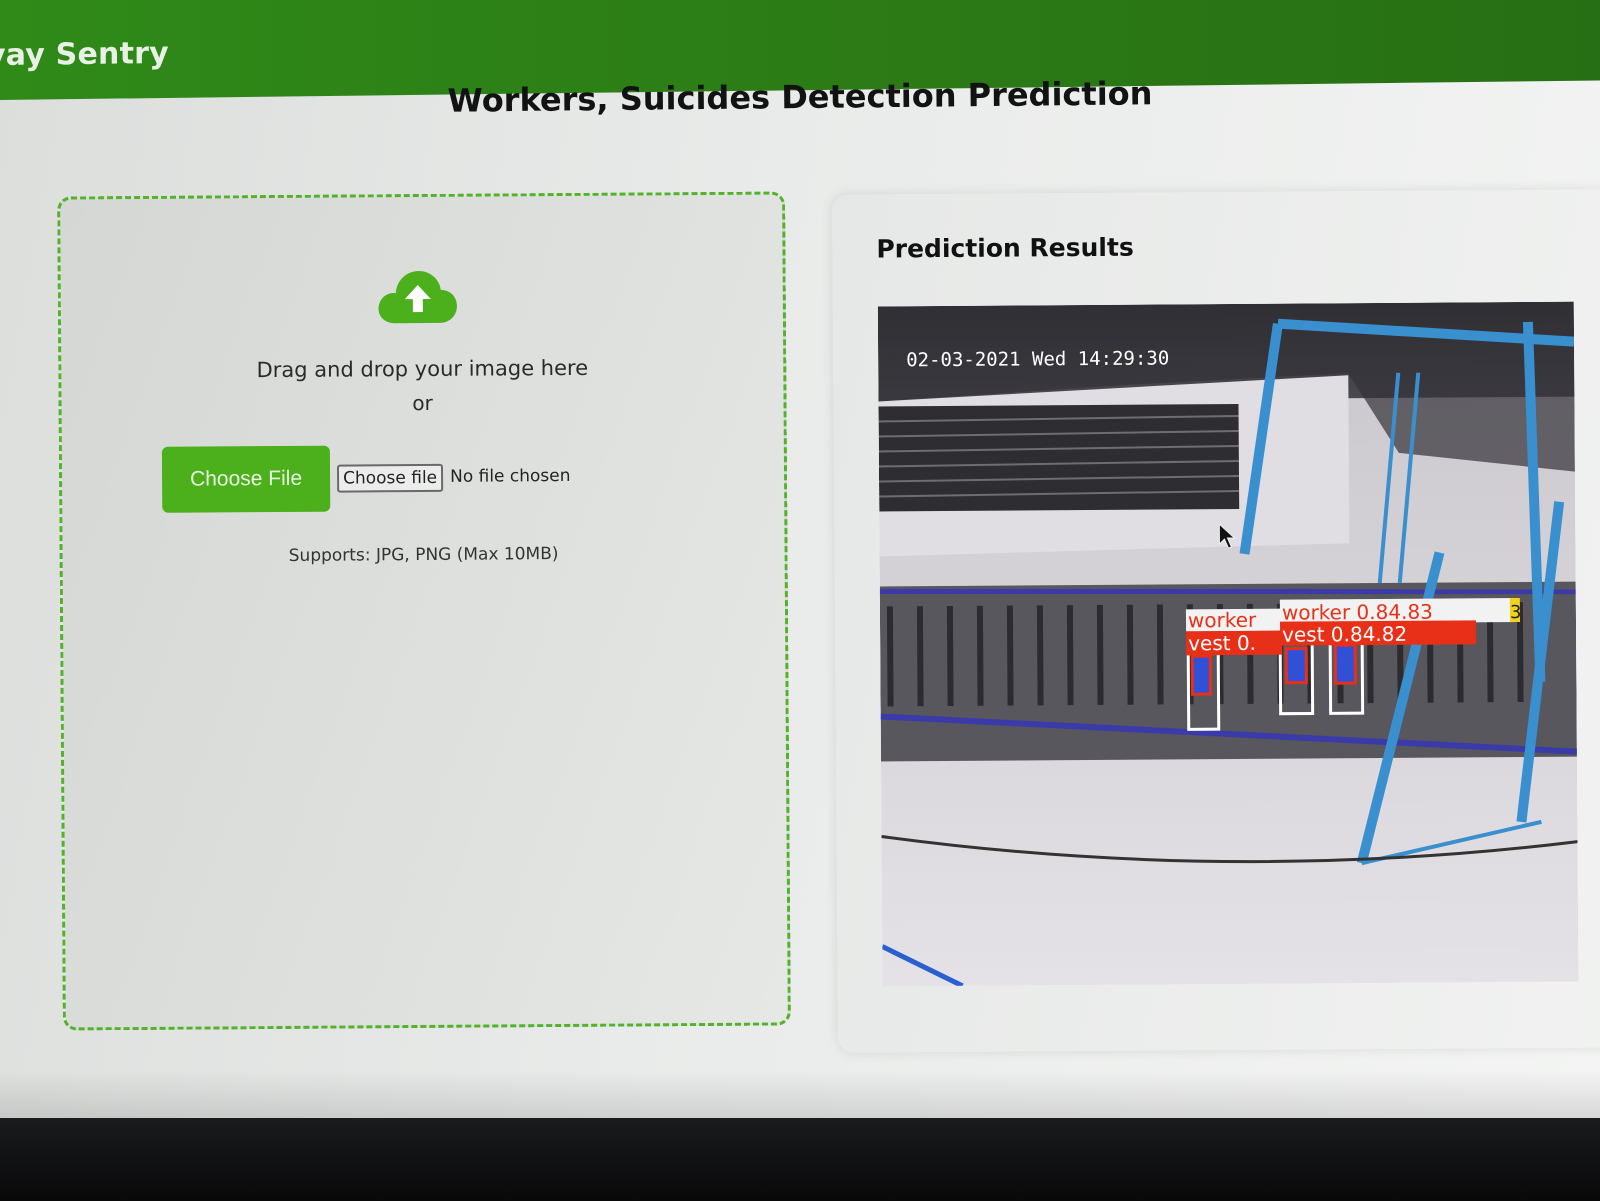 The image size is (1600, 1201). I want to click on cloud-upload-icon, so click(417, 297).